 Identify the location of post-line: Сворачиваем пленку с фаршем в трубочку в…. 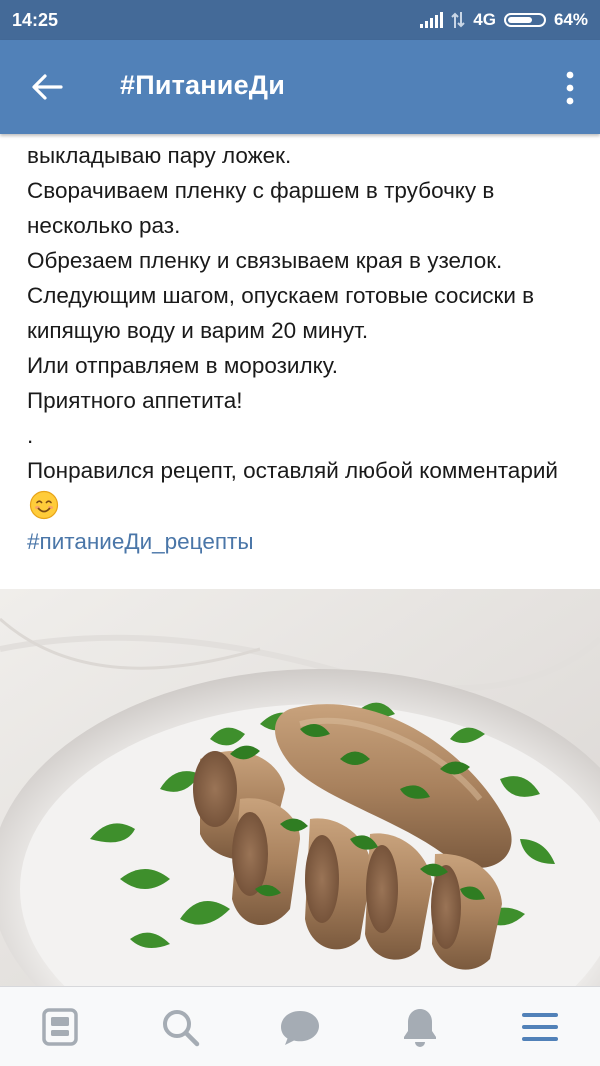
(261, 208).